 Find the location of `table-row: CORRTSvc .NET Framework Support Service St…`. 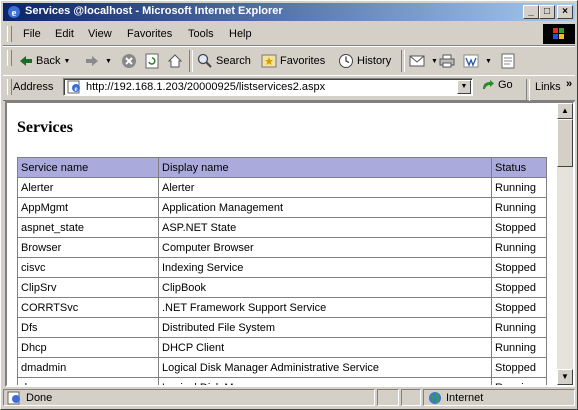

table-row: CORRTSvc .NET Framework Support Service St… is located at coordinates (282, 307).